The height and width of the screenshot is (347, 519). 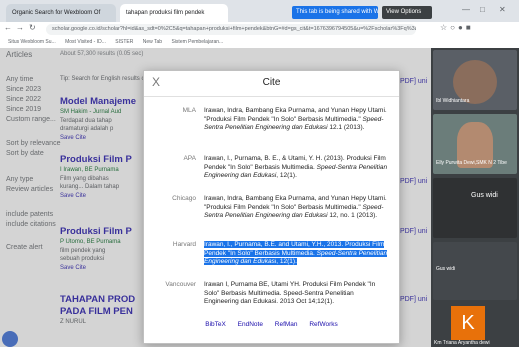 What do you see at coordinates (471, 163) in the screenshot?
I see `participant-name: Elly Purwita Dewi,SMK N 2 Tibe` at bounding box center [471, 163].